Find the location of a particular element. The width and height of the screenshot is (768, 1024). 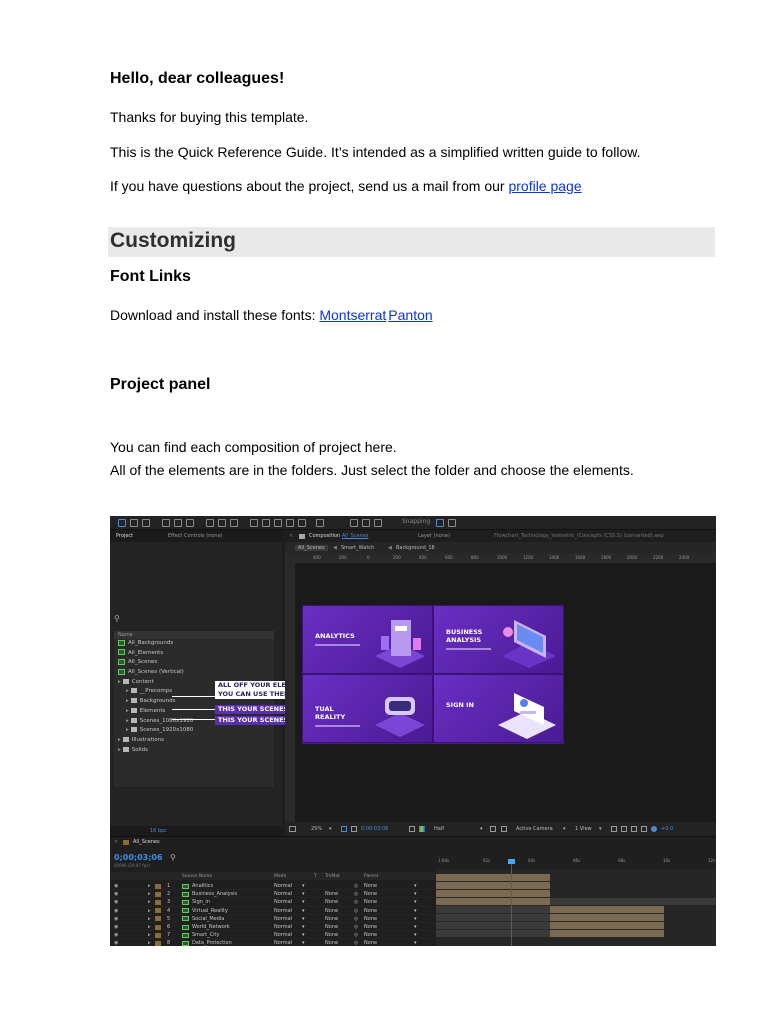

header-parent: Parent is located at coordinates (371, 876).